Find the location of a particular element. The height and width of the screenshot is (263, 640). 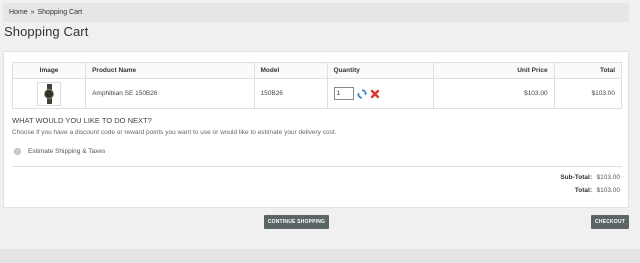

quantity-controls is located at coordinates (380, 93).